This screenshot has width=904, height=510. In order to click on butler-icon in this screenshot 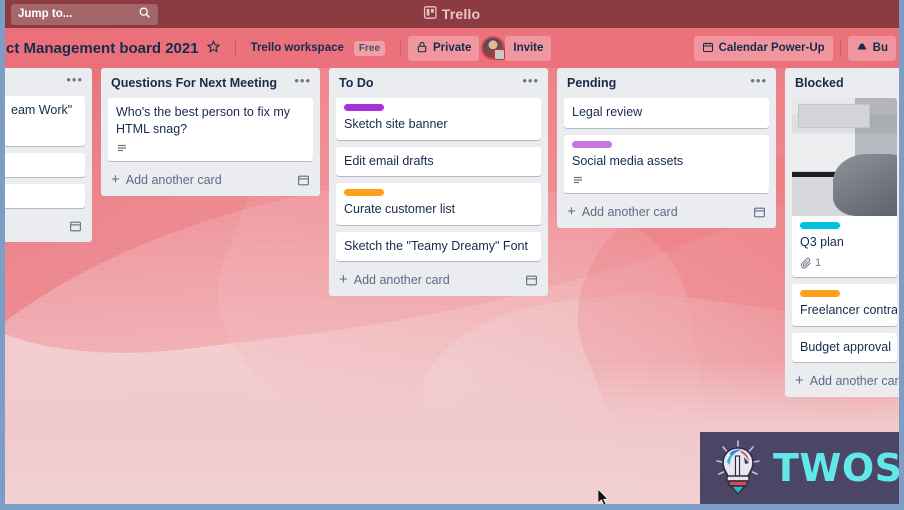, I will do `click(862, 48)`.